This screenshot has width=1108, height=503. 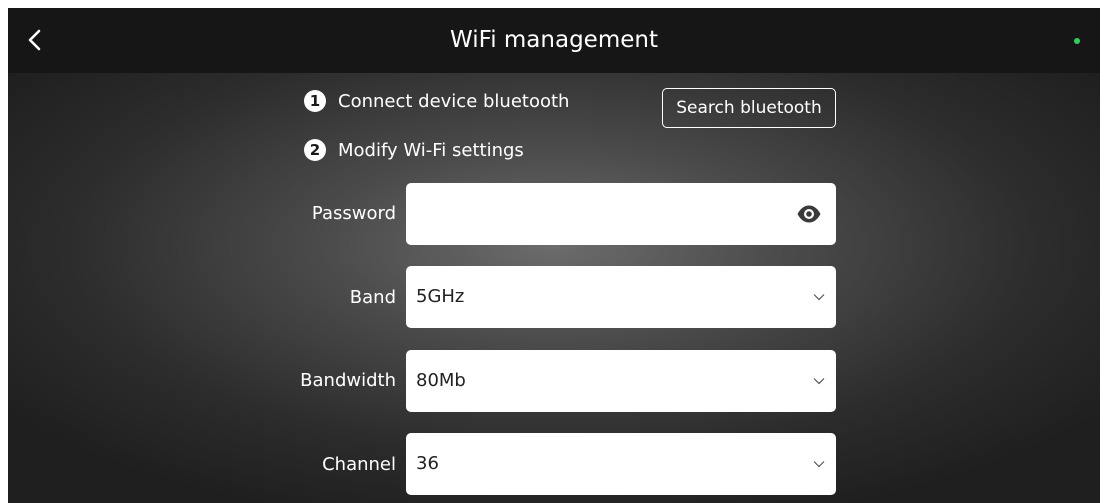 What do you see at coordinates (621, 381) in the screenshot?
I see `bandwidth-select: 80Mb` at bounding box center [621, 381].